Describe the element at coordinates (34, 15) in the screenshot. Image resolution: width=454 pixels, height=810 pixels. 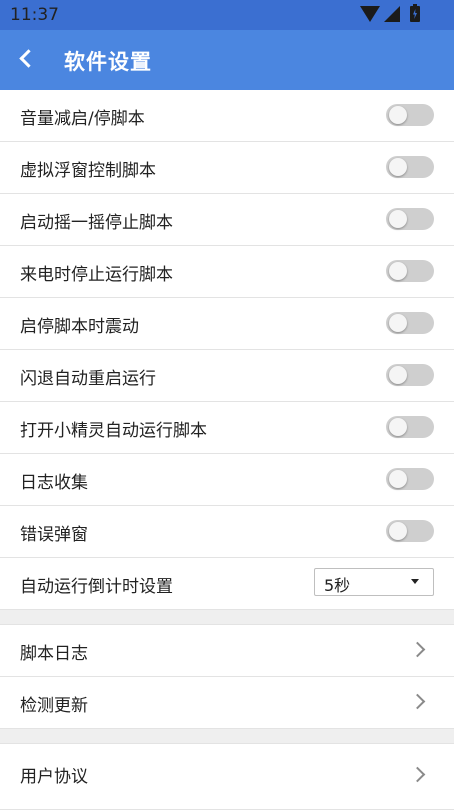
I see `status-time: 11:37` at that location.